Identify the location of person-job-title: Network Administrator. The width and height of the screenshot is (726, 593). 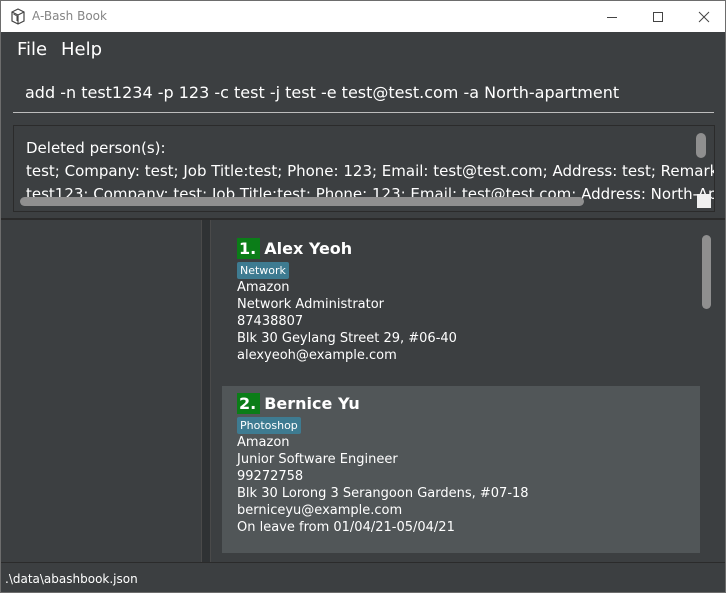
(311, 304).